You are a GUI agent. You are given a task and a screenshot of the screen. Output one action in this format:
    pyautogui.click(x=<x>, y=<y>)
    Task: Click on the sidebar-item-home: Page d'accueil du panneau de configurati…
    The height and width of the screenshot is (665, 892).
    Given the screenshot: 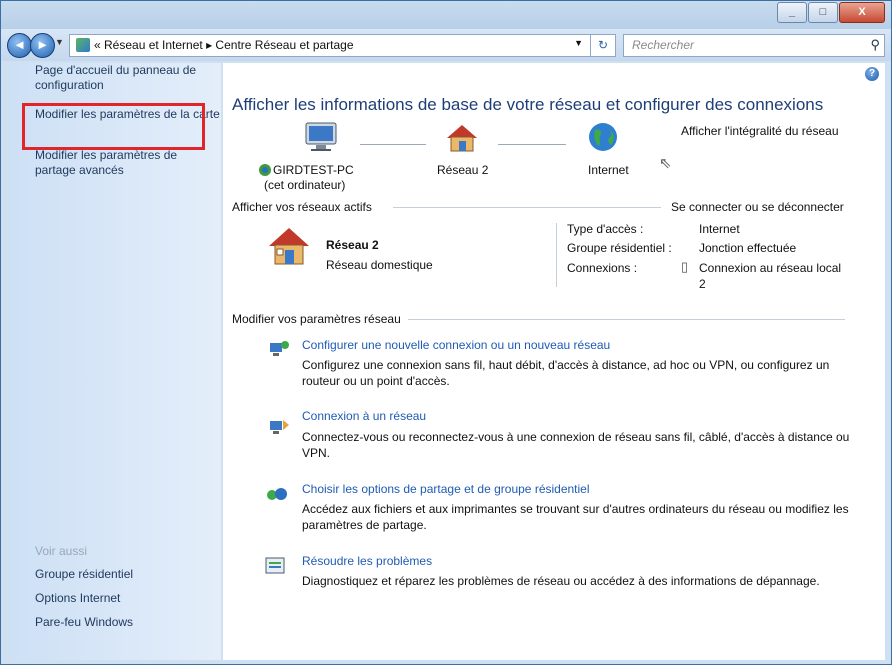 What is the action you would take?
    pyautogui.click(x=128, y=78)
    